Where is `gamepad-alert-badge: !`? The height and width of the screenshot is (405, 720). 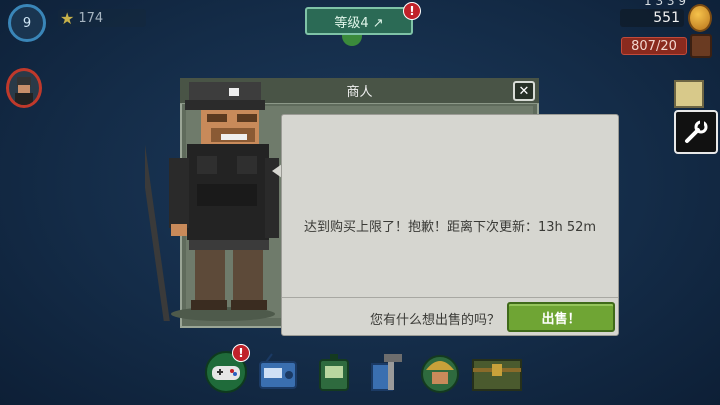 gamepad-alert-badge: ! is located at coordinates (241, 353).